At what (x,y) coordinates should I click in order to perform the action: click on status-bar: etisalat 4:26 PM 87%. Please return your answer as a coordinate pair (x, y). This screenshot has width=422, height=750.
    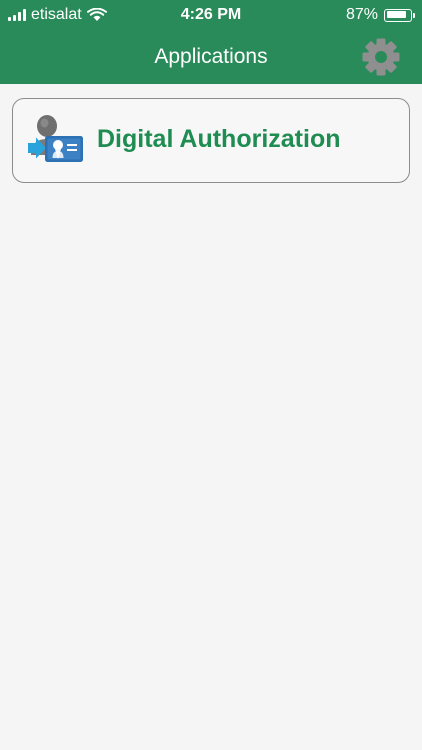
    Looking at the image, I should click on (211, 15).